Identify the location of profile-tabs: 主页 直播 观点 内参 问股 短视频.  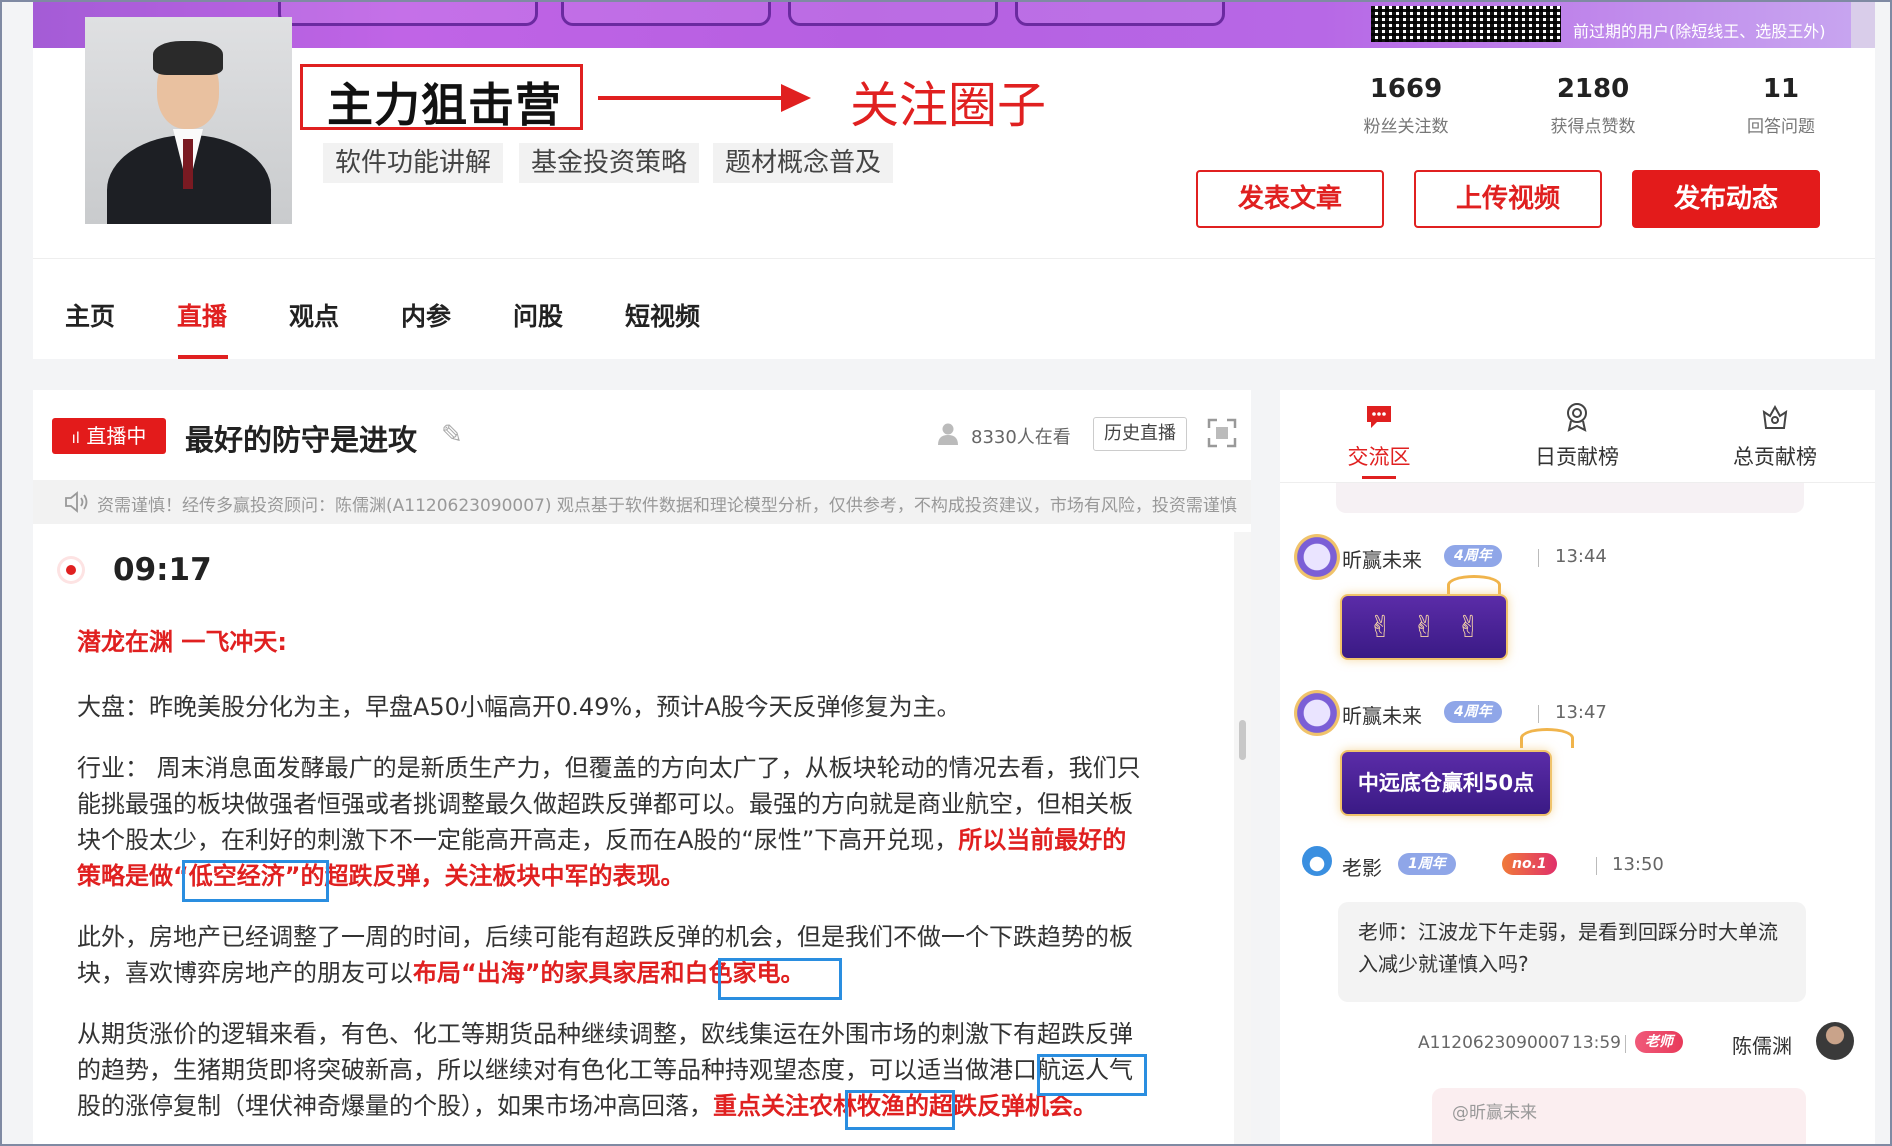
(954, 308).